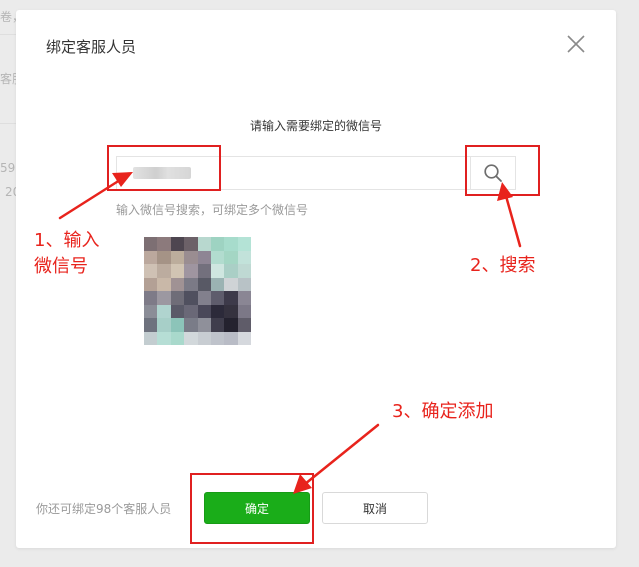 Image resolution: width=639 pixels, height=567 pixels. Describe the element at coordinates (104, 509) in the screenshot. I see `remaining-quota-text: 你还可绑定98个客服人员` at that location.